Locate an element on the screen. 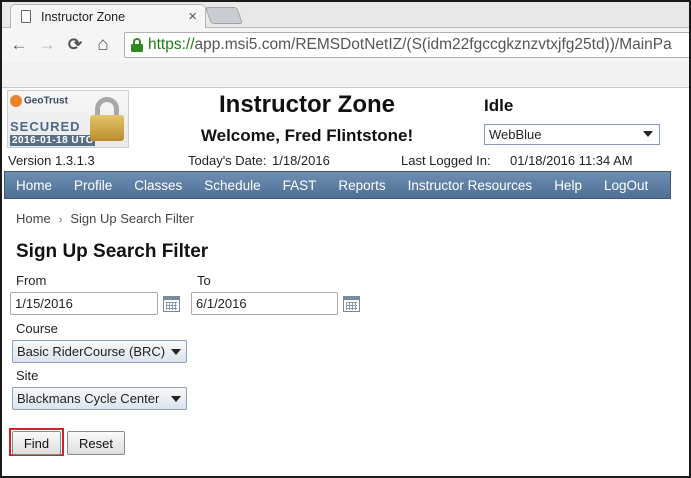  secure-lock-icon is located at coordinates (137, 45).